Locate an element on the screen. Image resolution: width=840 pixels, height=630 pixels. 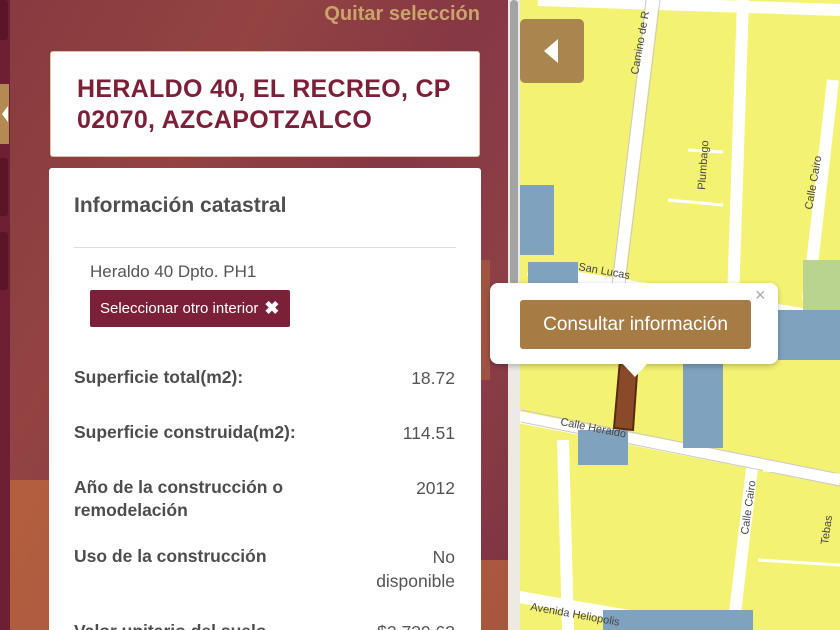
row-value: 114.51 is located at coordinates (428, 433).